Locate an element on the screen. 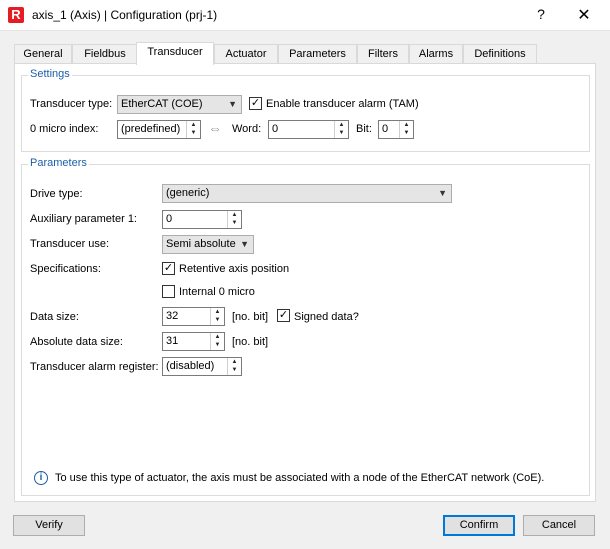 This screenshot has width=610, height=549. transducer-type-value: EtherCAT (COE) is located at coordinates (162, 104).